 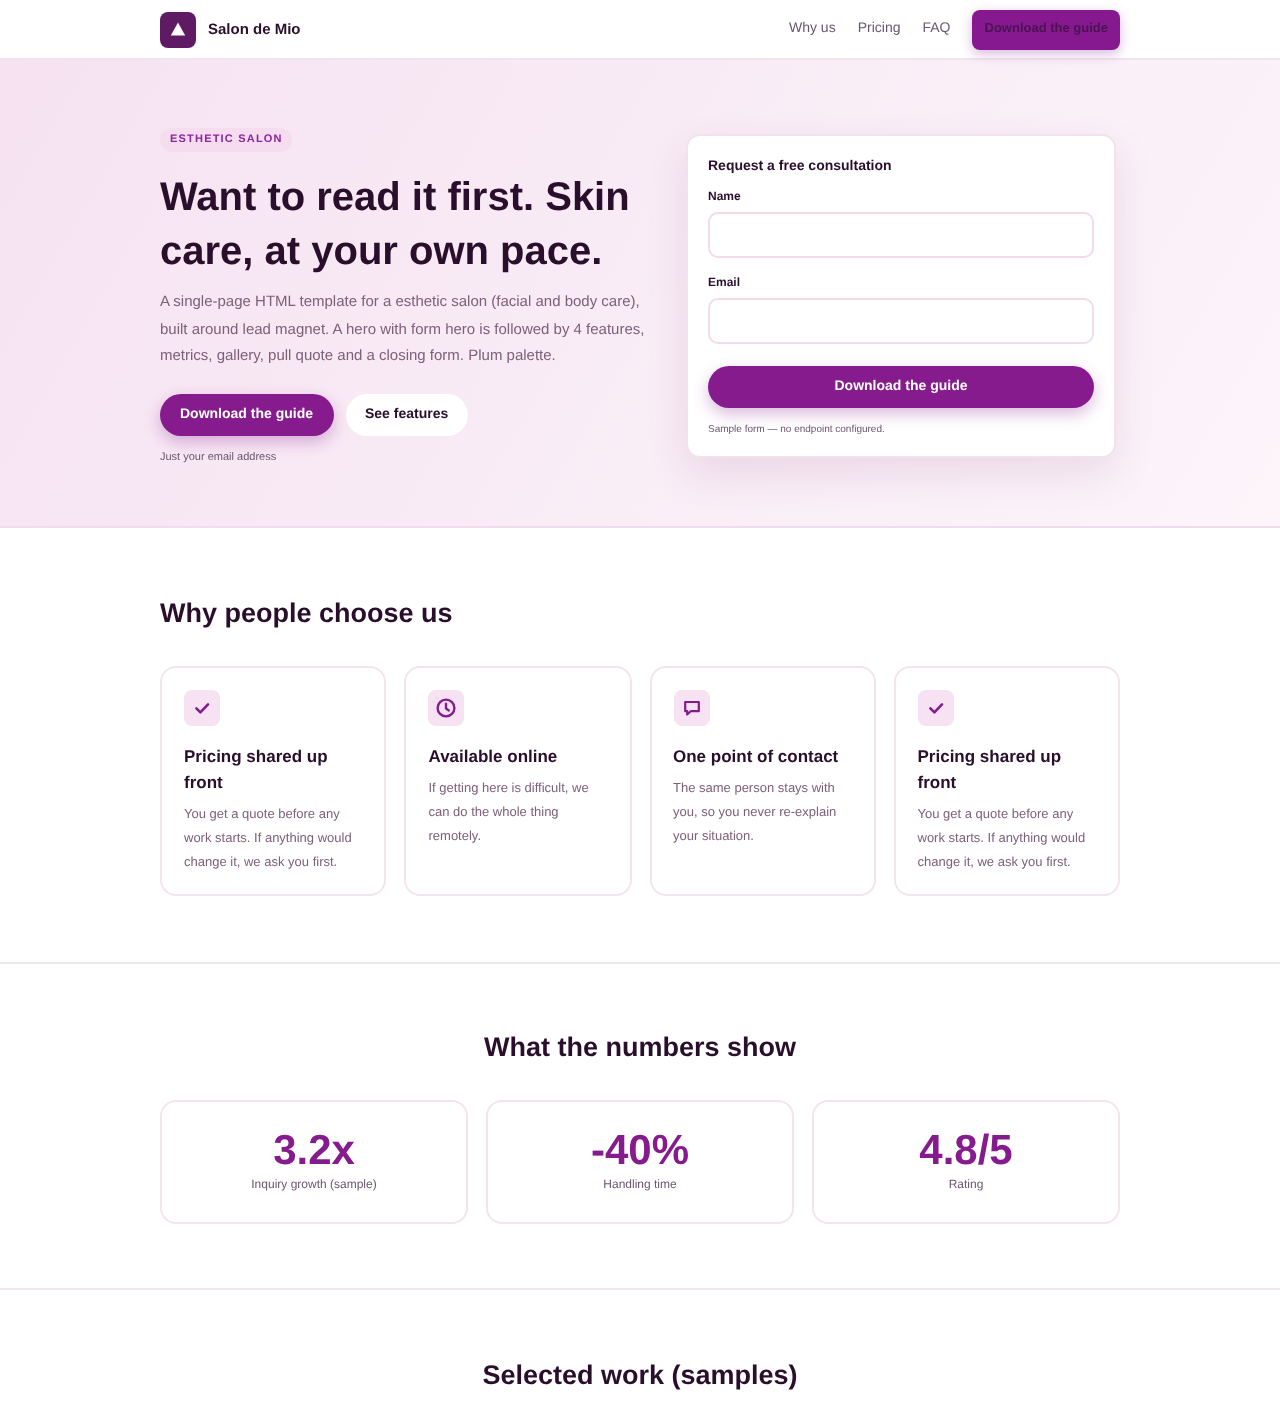 I want to click on clock-icon, so click(x=446, y=707).